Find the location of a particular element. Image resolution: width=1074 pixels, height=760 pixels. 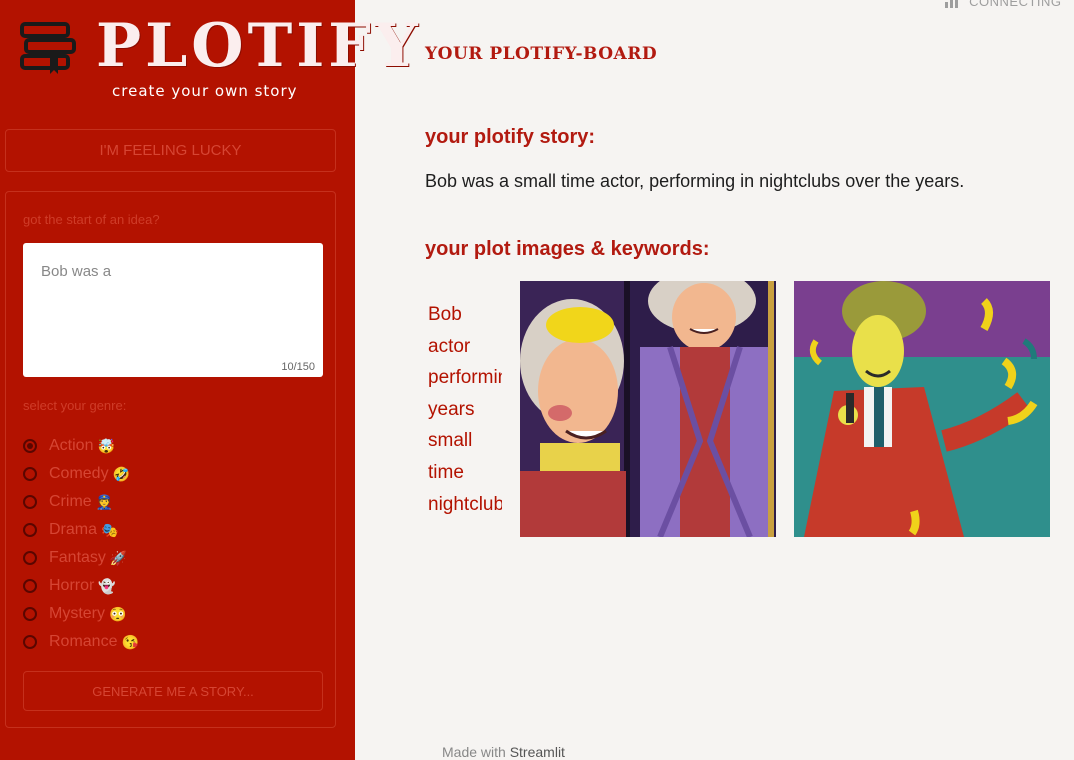

keyword-item: years is located at coordinates (451, 409).